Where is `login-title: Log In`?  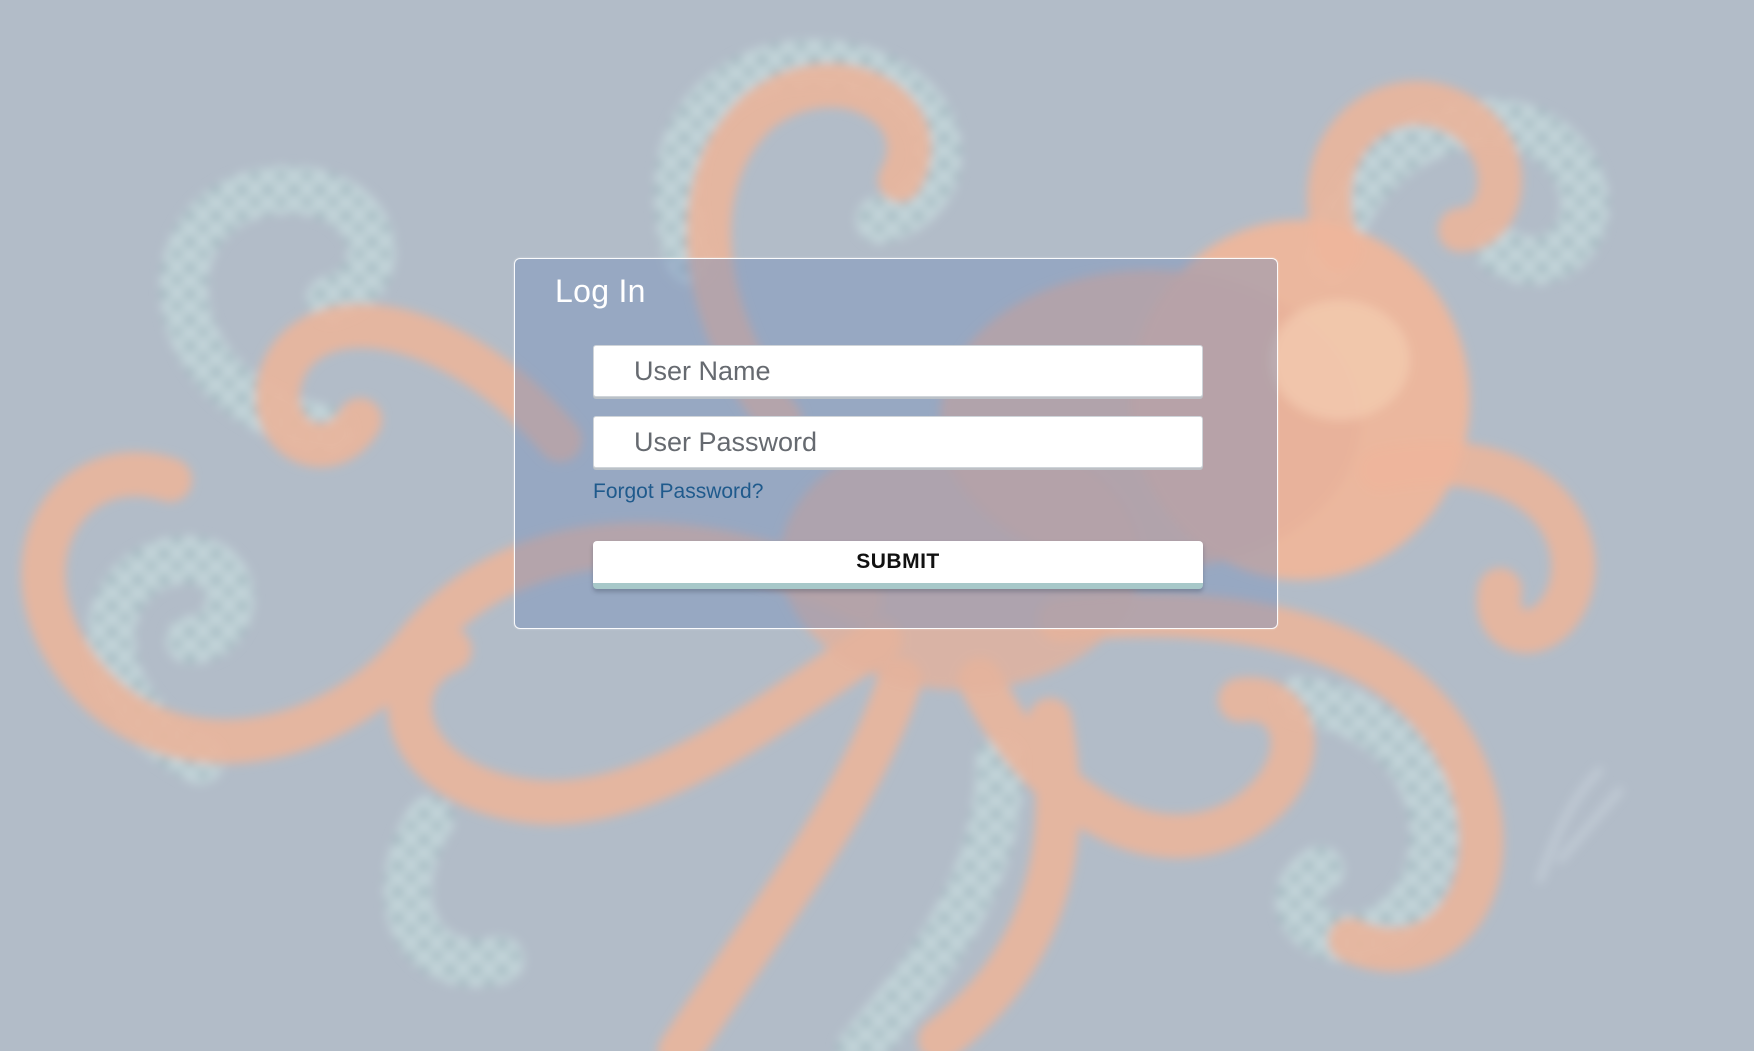
login-title: Log In is located at coordinates (600, 291).